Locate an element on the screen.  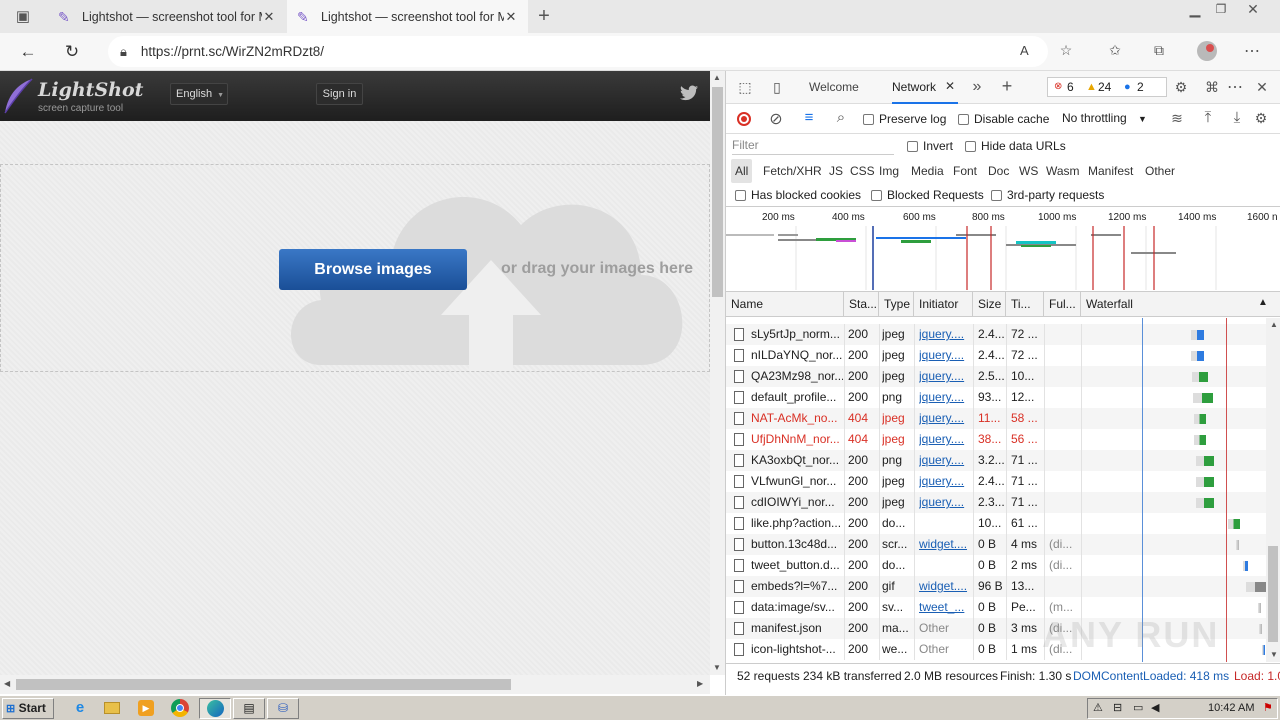
edge-taskbar-button is located at coordinates (215, 708).